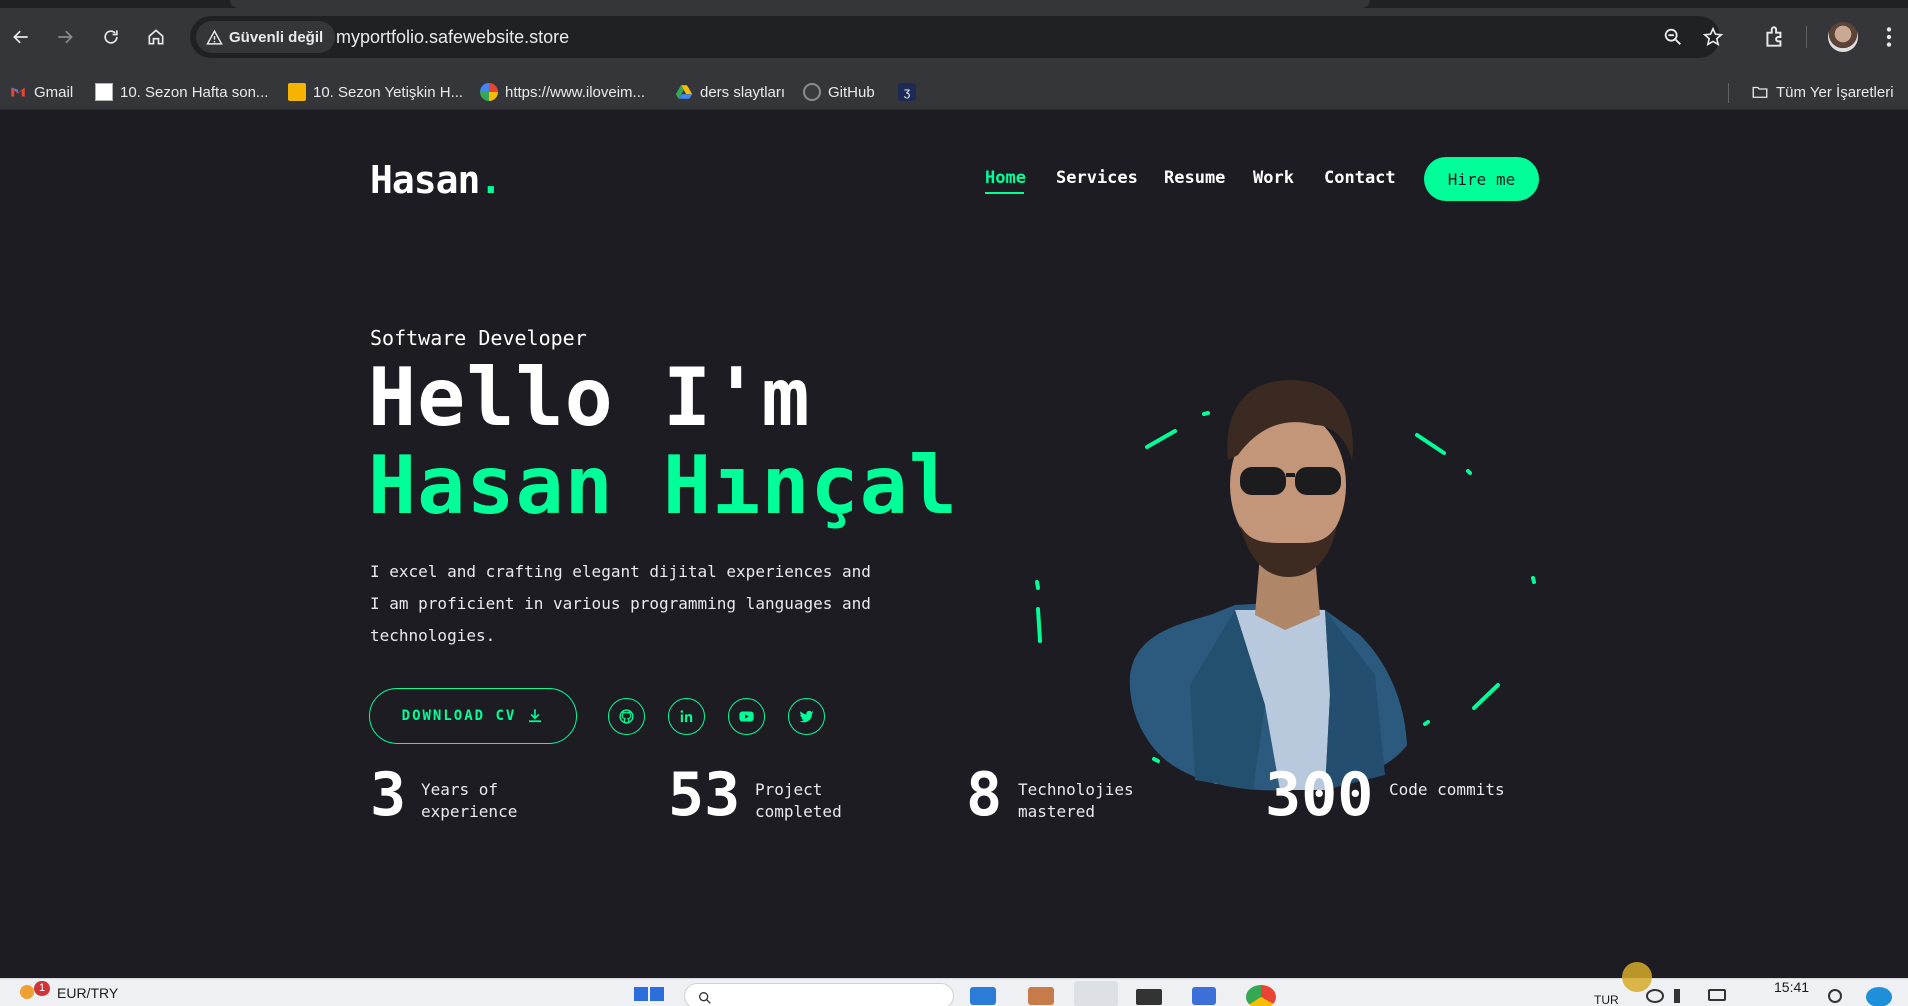 Image resolution: width=1908 pixels, height=1006 pixels. I want to click on start-icon, so click(641, 994).